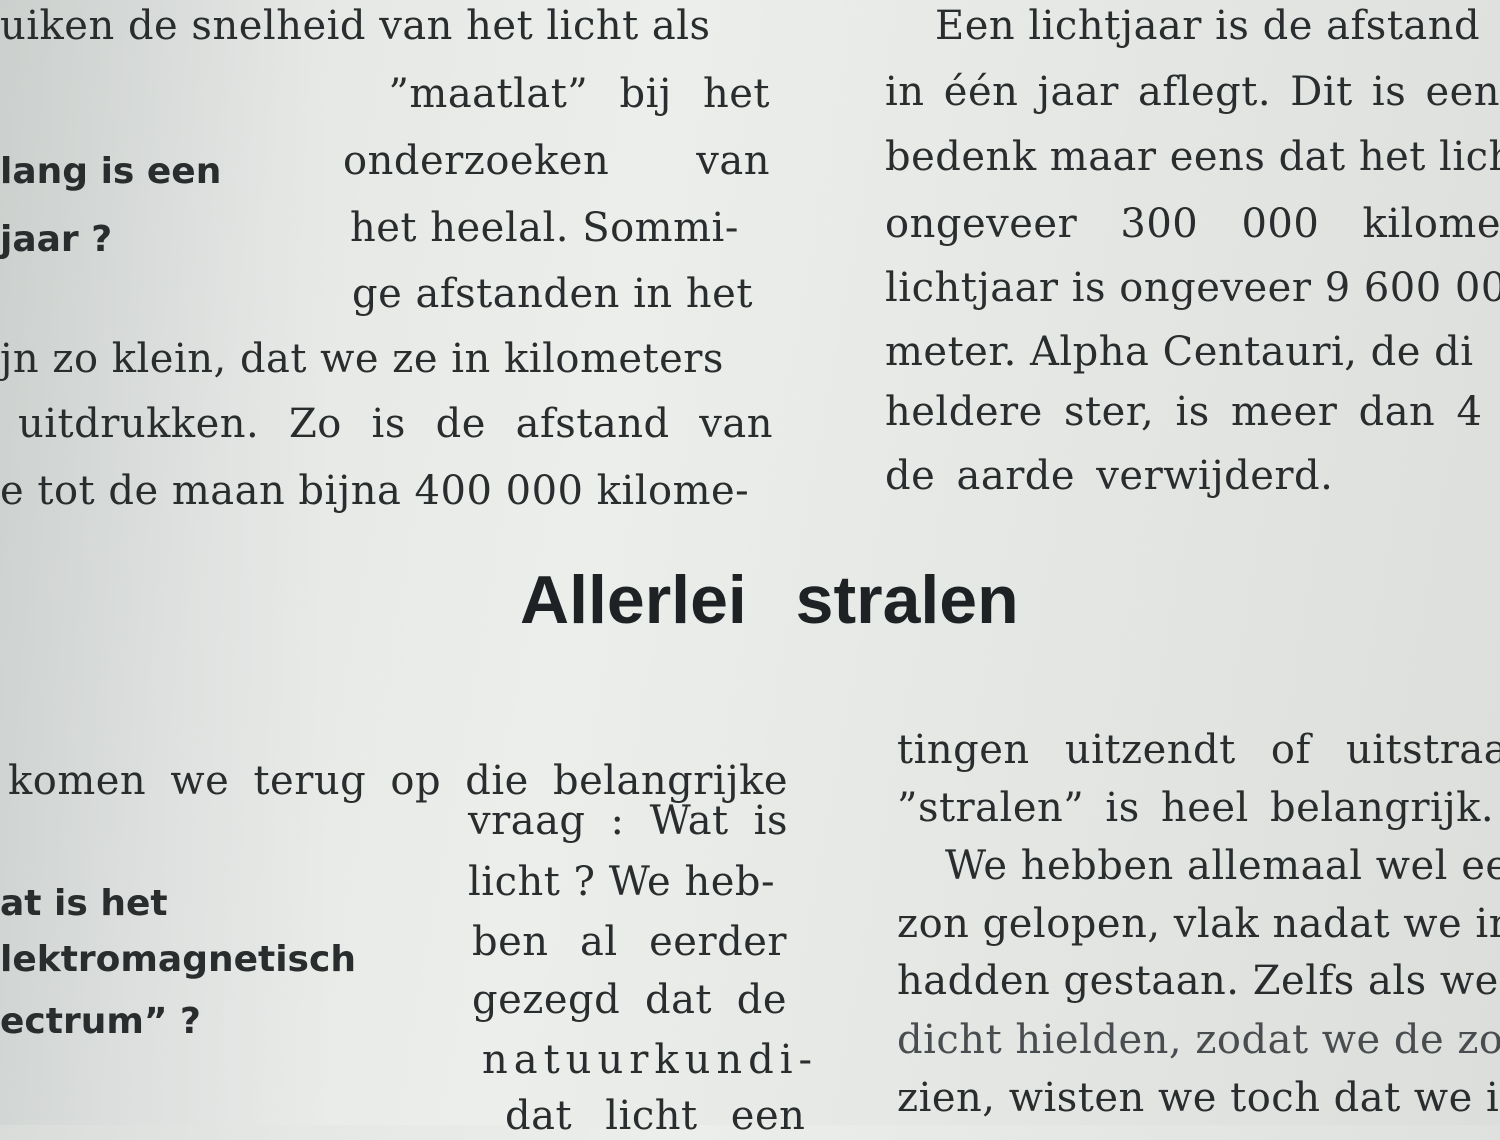  Describe the element at coordinates (769, 600) in the screenshot. I see `section-heading: Allerlei stralen` at that location.